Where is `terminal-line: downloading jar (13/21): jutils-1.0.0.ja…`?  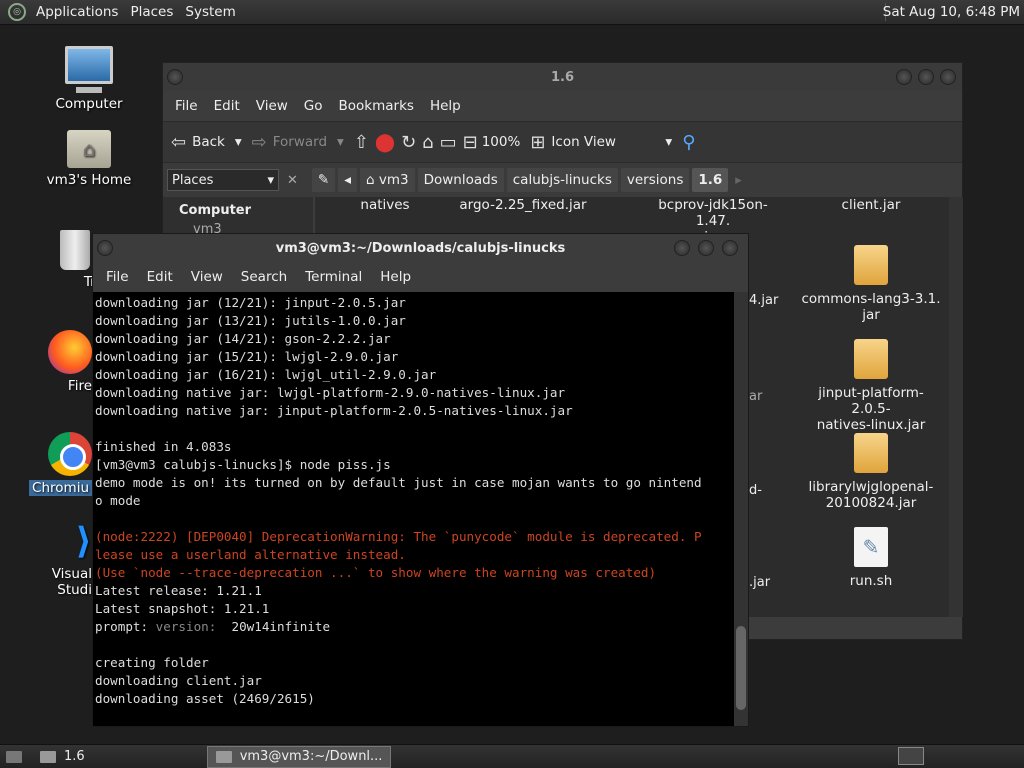
terminal-line: downloading jar (13/21): jutils-1.0.0.ja… is located at coordinates (250, 320).